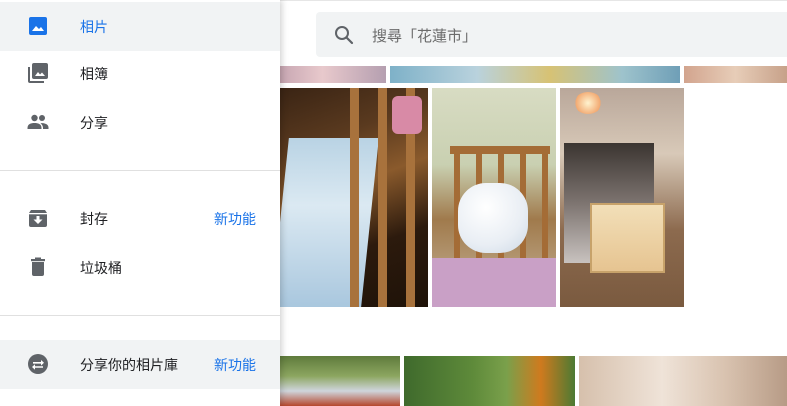 This screenshot has width=787, height=406. Describe the element at coordinates (129, 366) in the screenshot. I see `nav-label: 分享你的相片庫` at that location.